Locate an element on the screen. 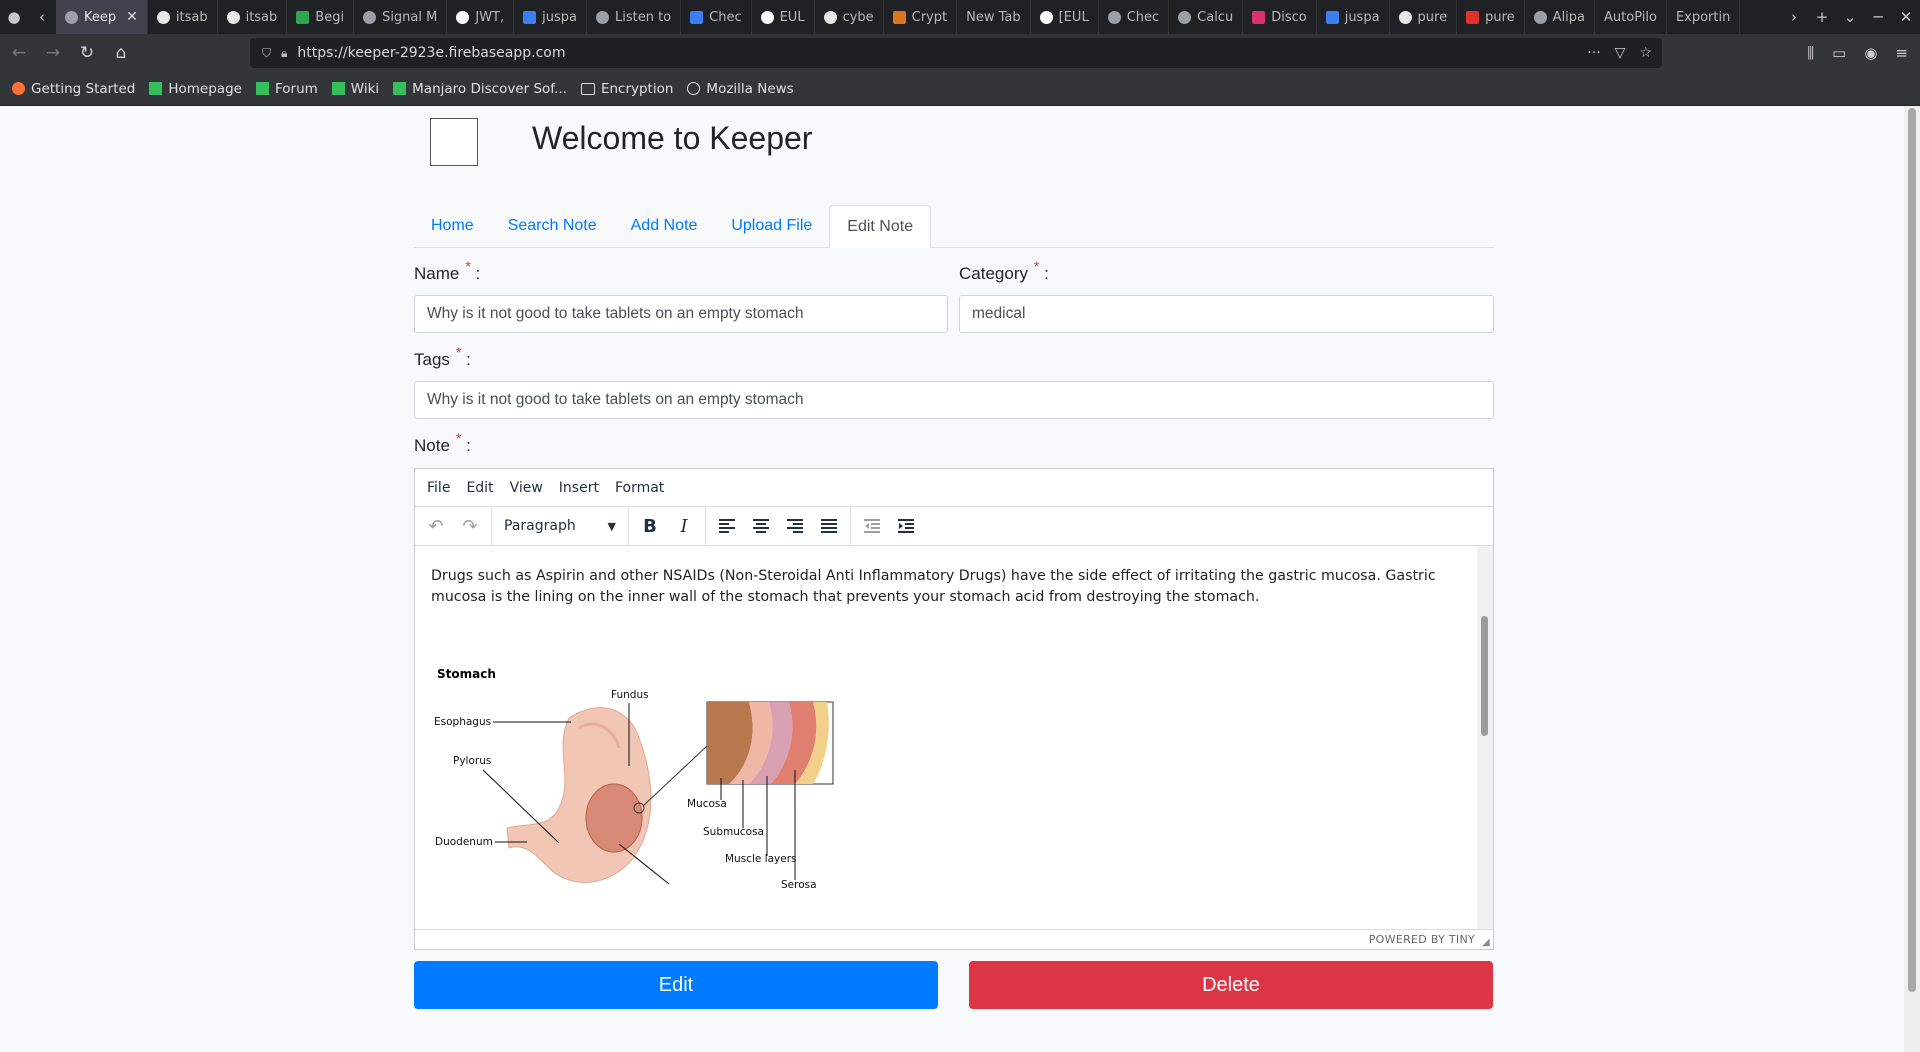 The width and height of the screenshot is (1920, 1052). browser-tab: EUL is located at coordinates (783, 17).